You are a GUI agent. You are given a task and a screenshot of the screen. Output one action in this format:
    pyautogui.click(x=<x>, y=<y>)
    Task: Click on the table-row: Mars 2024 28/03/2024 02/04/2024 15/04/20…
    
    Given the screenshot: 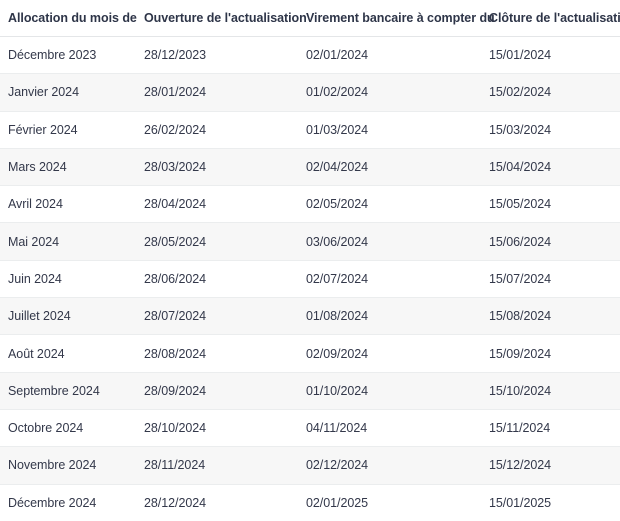 What is the action you would take?
    pyautogui.click(x=310, y=167)
    